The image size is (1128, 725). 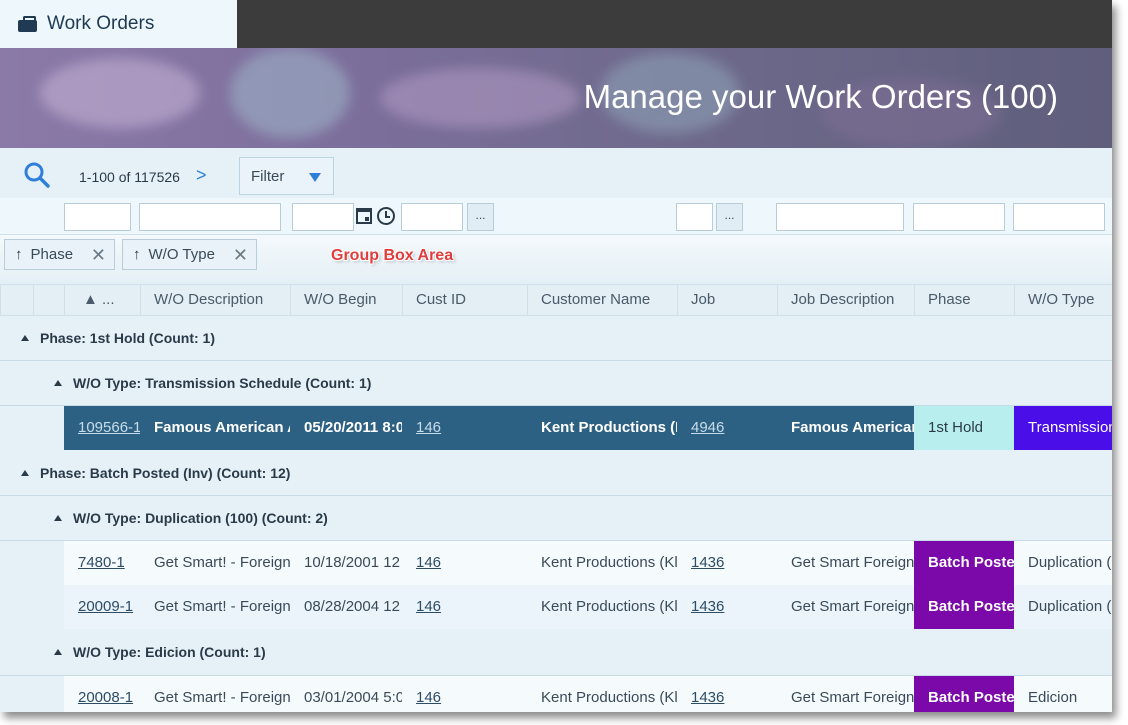 What do you see at coordinates (820, 96) in the screenshot?
I see `page-title: Manage your Work Orders (100)` at bounding box center [820, 96].